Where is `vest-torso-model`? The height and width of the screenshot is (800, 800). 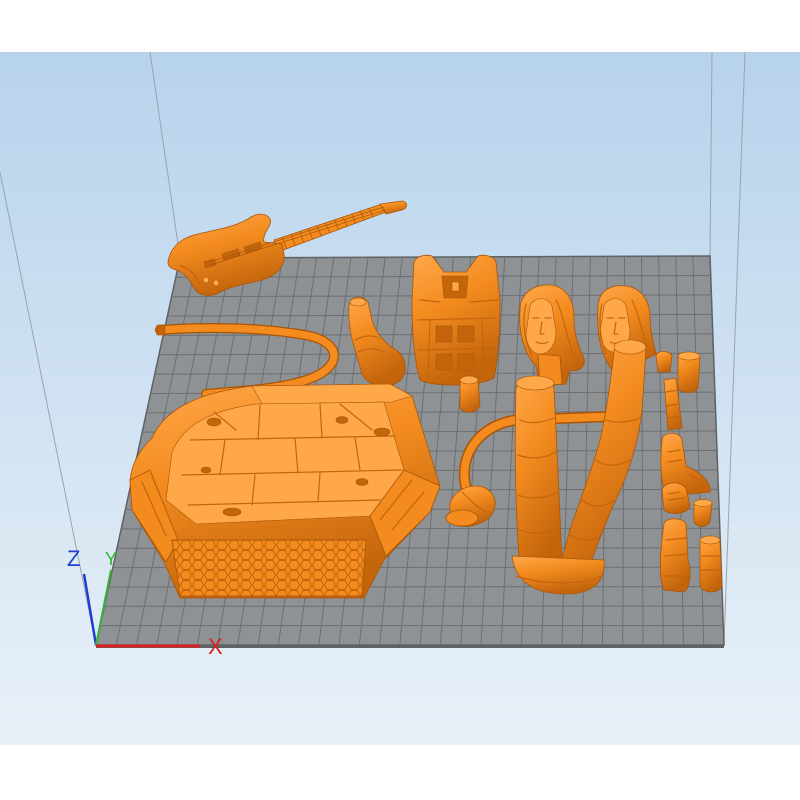
vest-torso-model is located at coordinates (456, 320).